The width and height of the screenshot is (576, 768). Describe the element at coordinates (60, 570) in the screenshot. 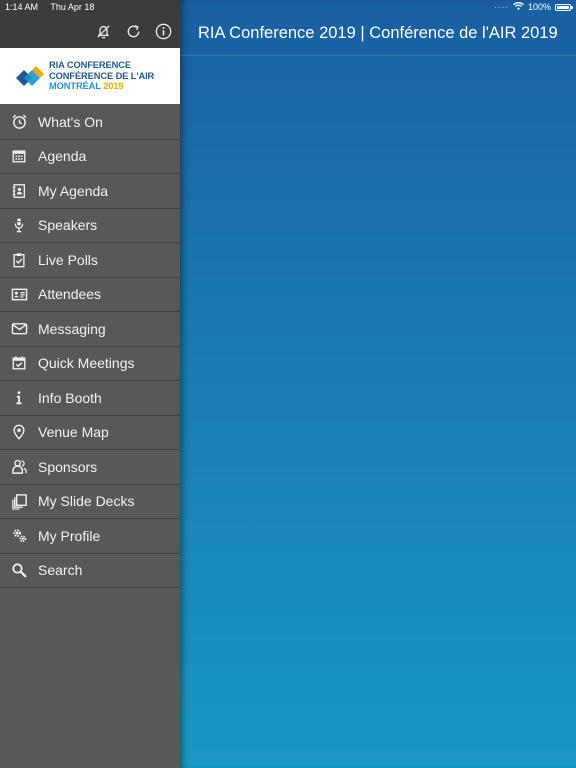

I see `sidebar-item-label: Search` at that location.